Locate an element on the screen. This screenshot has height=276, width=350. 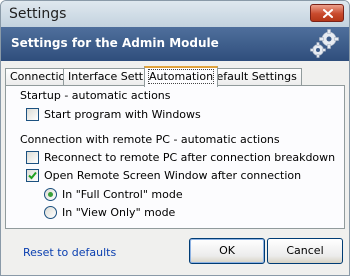
close-icon is located at coordinates (328, 13).